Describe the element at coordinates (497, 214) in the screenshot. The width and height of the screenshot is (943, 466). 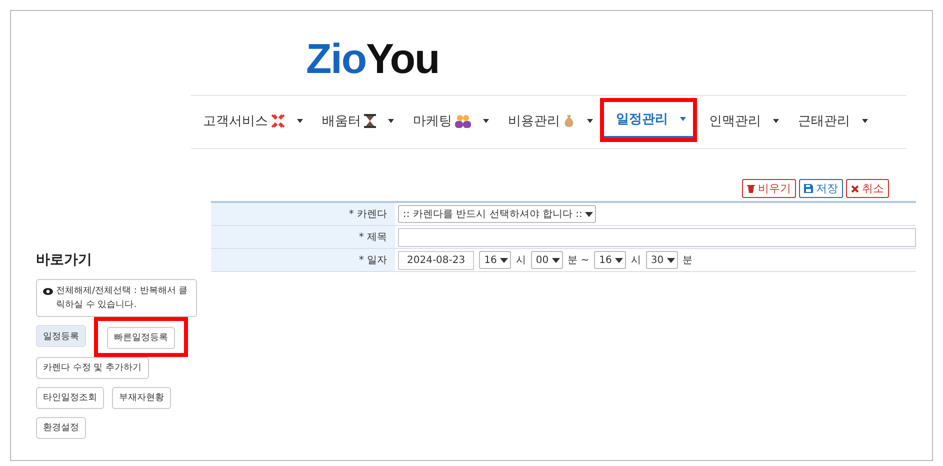
I see `calendar-select: :: 카렌다를 반드시 선택하셔야 합니다 ::` at that location.